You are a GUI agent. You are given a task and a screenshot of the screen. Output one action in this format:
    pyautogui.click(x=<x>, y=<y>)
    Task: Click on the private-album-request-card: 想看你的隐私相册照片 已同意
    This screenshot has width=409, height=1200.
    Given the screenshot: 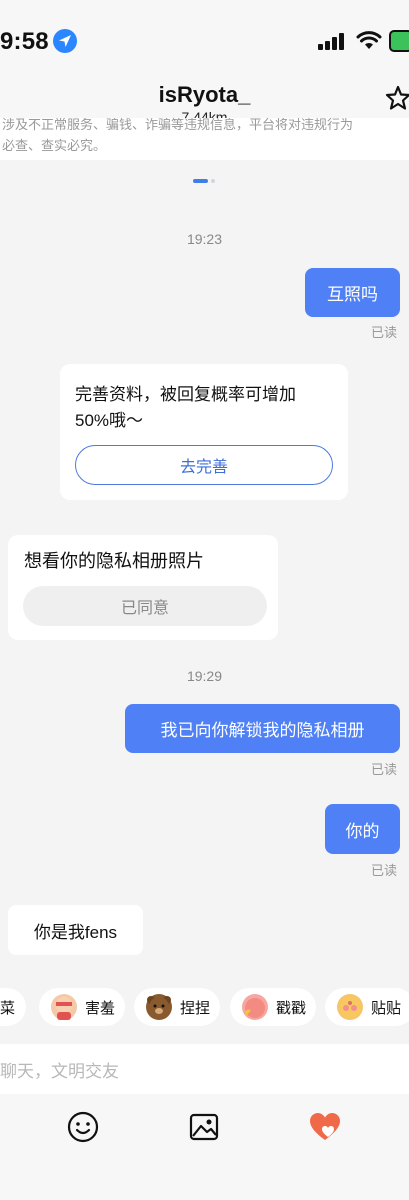 What is the action you would take?
    pyautogui.click(x=143, y=587)
    